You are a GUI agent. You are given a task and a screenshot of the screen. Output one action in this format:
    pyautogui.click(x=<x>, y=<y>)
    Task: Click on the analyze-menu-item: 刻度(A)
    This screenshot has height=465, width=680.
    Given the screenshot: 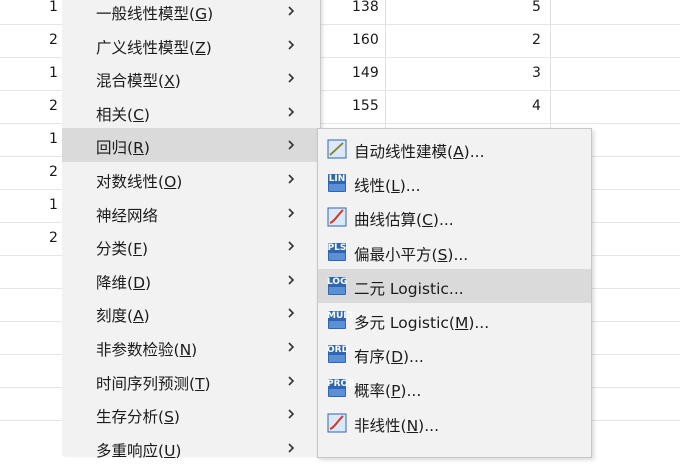 What is the action you would take?
    pyautogui.click(x=191, y=313)
    